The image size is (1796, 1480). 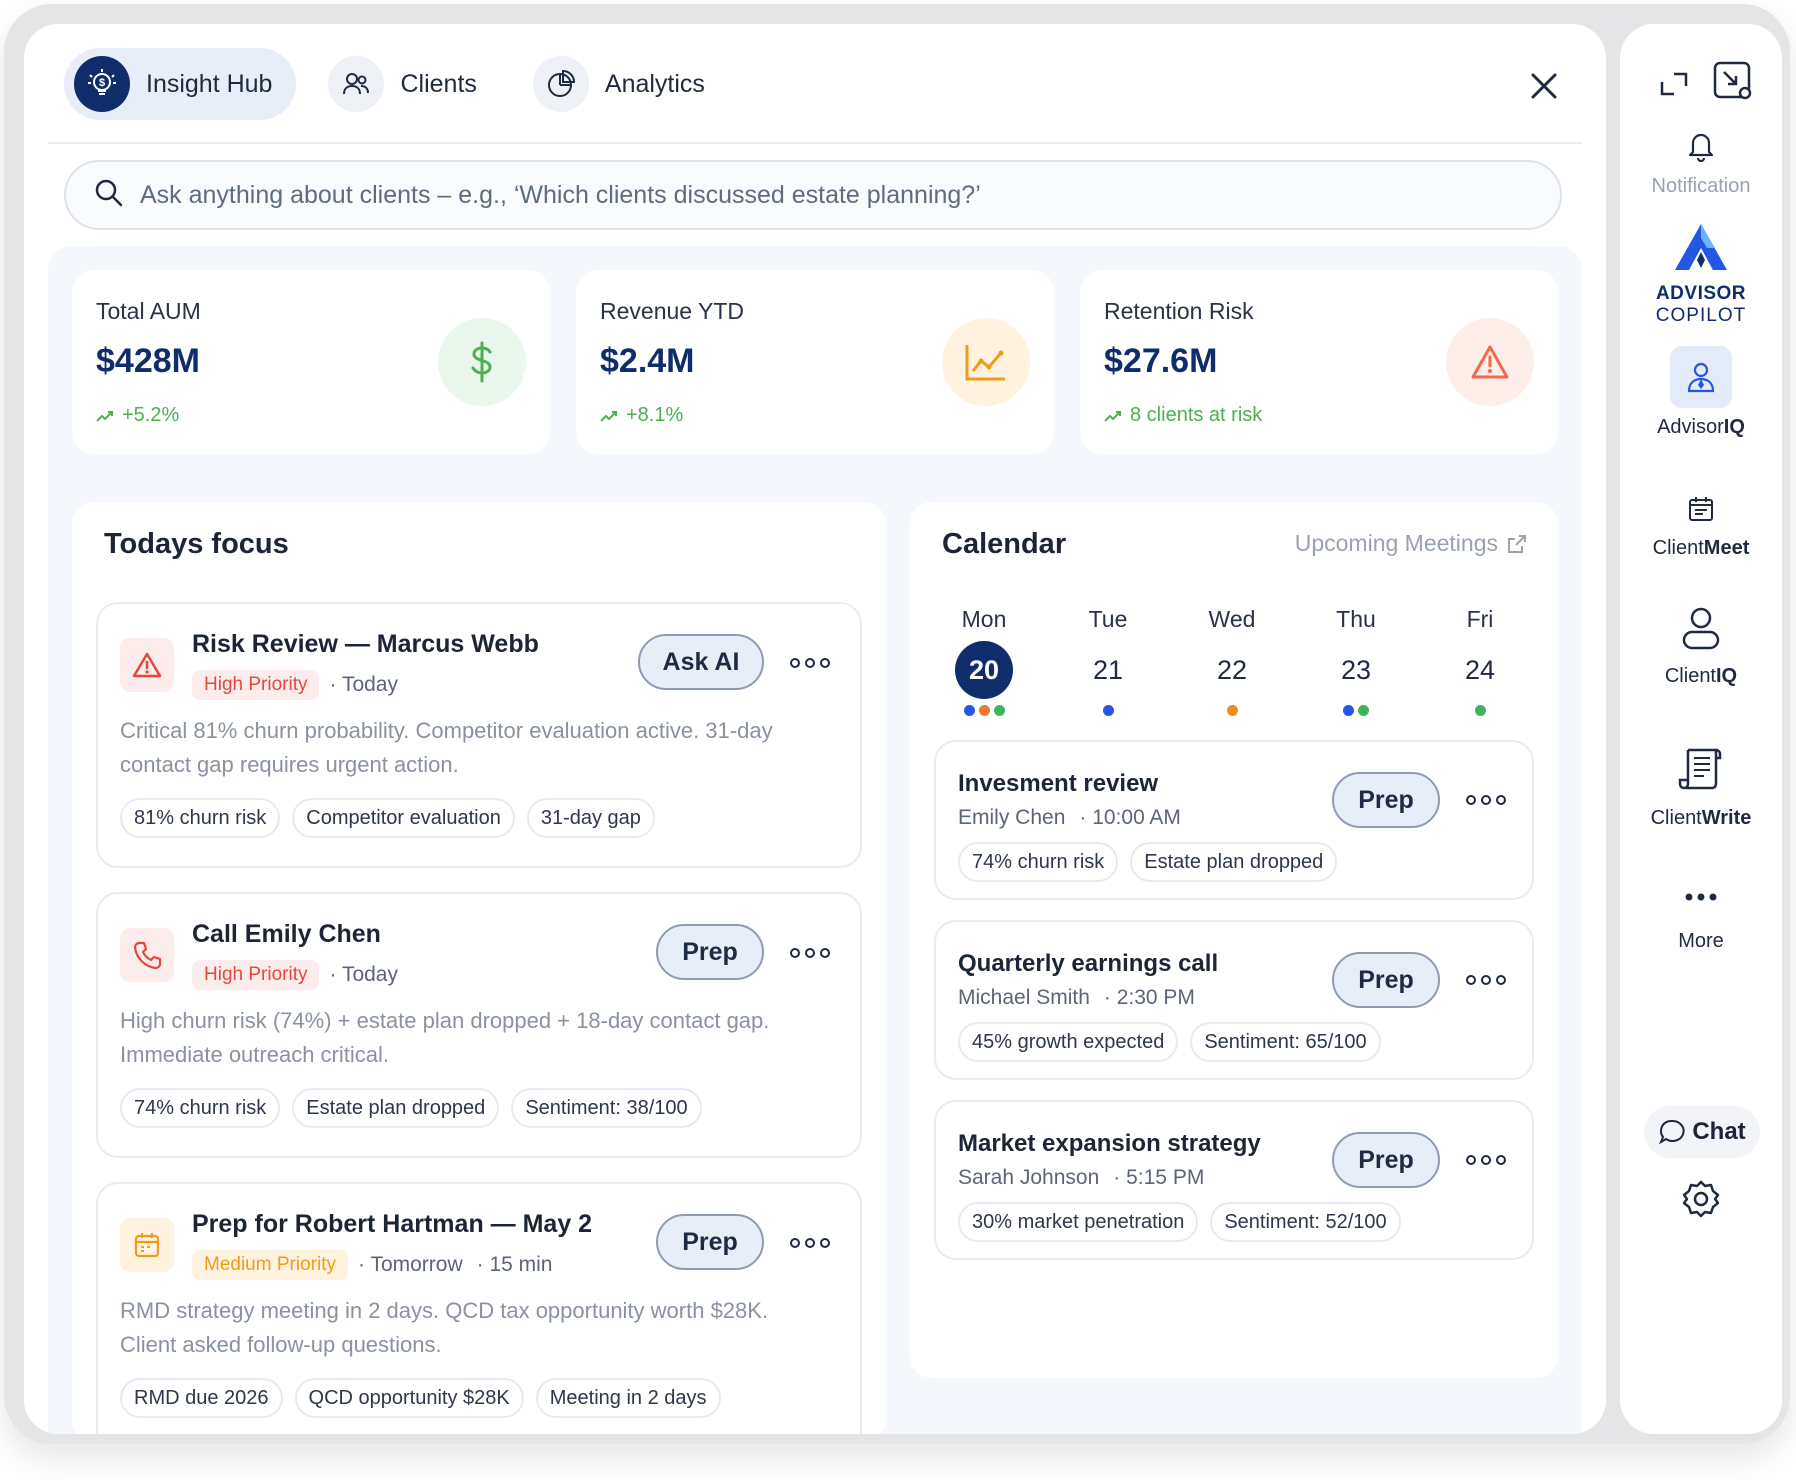 I want to click on external-link-icon, so click(x=1517, y=543).